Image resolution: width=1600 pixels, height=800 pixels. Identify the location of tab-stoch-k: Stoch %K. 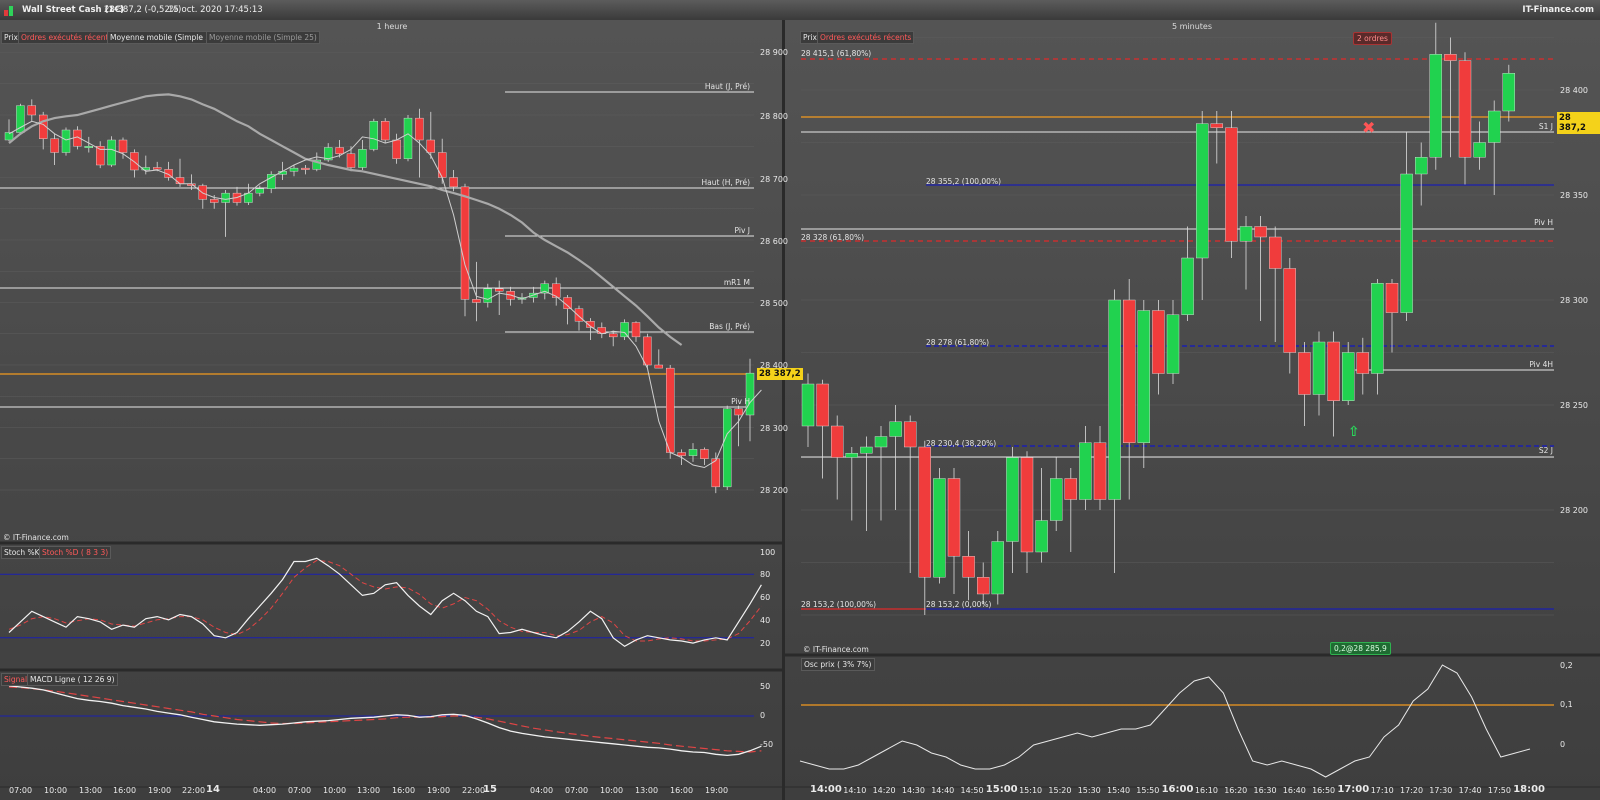
(22, 552).